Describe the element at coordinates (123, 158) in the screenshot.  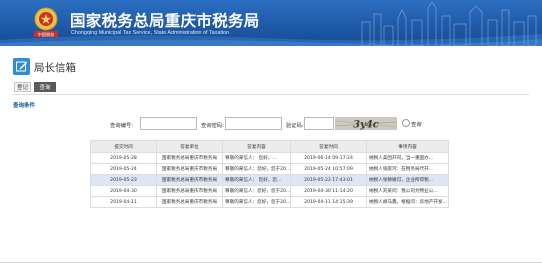
I see `cell-submit-time: 2019-05-28` at that location.